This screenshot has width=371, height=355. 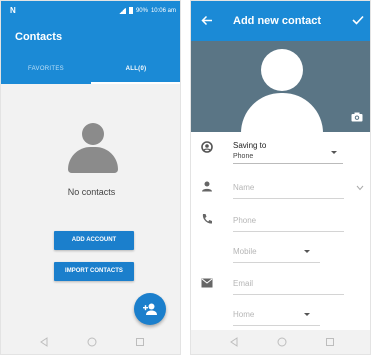 What do you see at coordinates (39, 37) in the screenshot?
I see `page-title: Contacts` at bounding box center [39, 37].